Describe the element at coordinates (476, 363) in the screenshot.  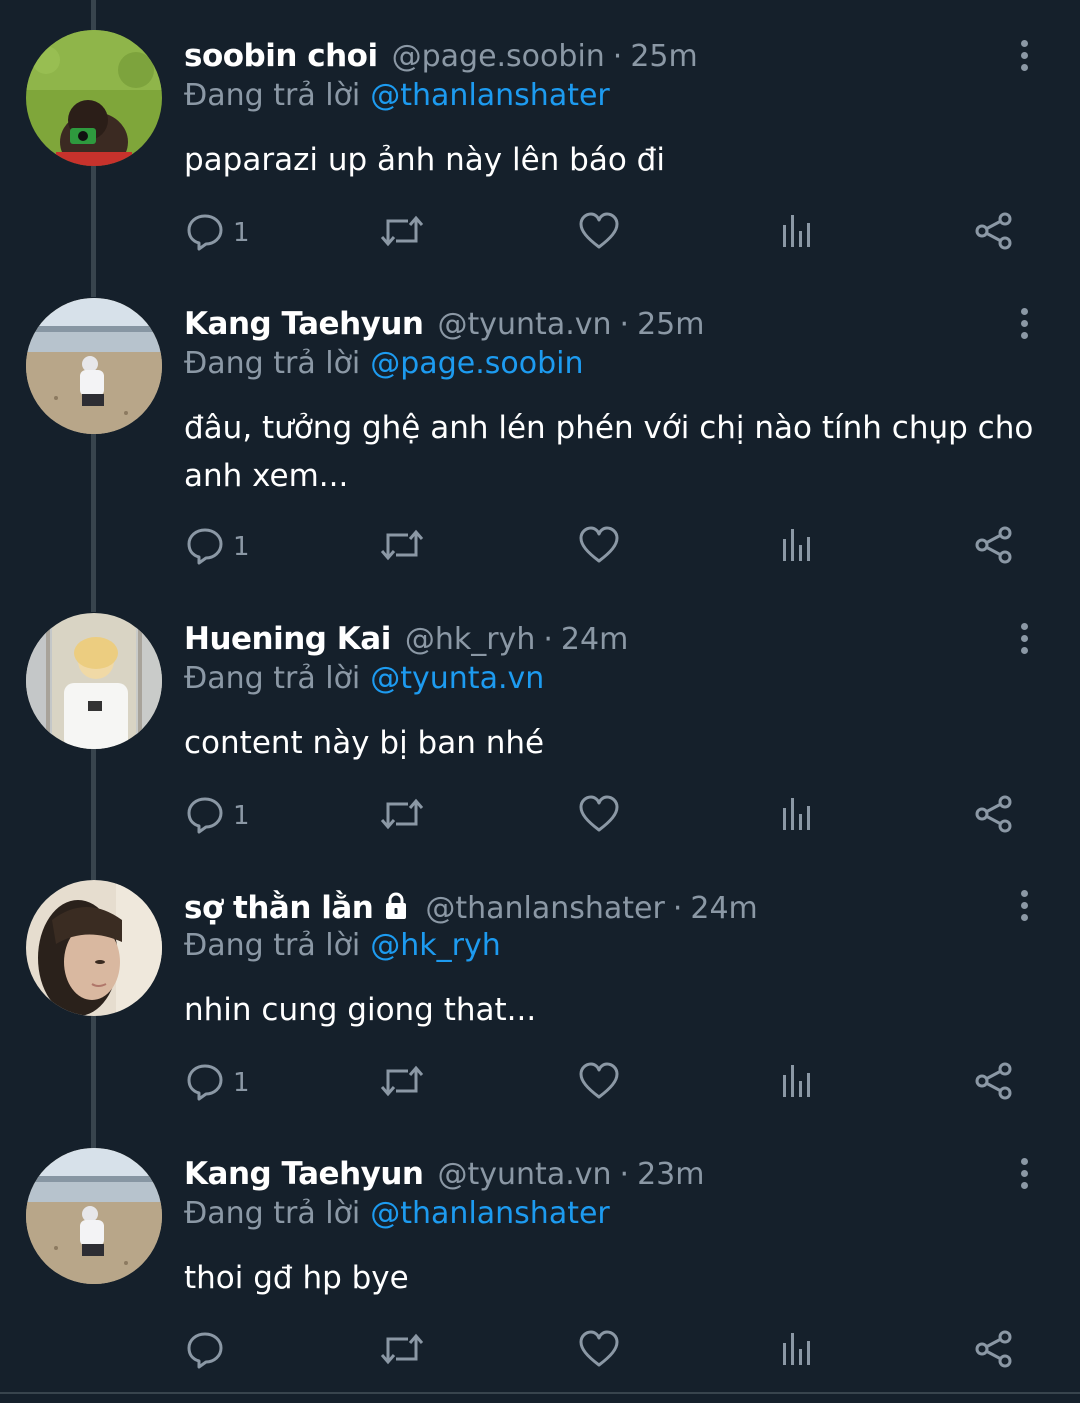
I see `mention-link: @page.soobin` at that location.